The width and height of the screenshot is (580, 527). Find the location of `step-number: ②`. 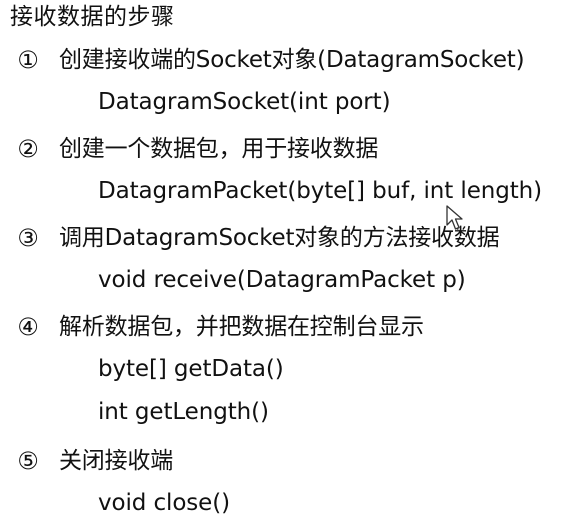

step-number: ② is located at coordinates (28, 149).